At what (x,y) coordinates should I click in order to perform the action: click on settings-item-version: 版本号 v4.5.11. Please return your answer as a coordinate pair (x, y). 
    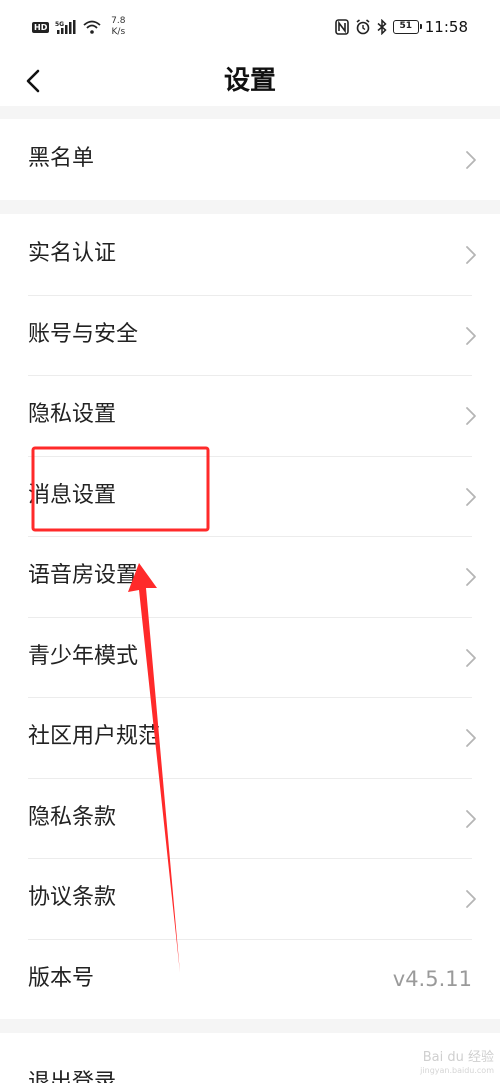
    Looking at the image, I should click on (250, 979).